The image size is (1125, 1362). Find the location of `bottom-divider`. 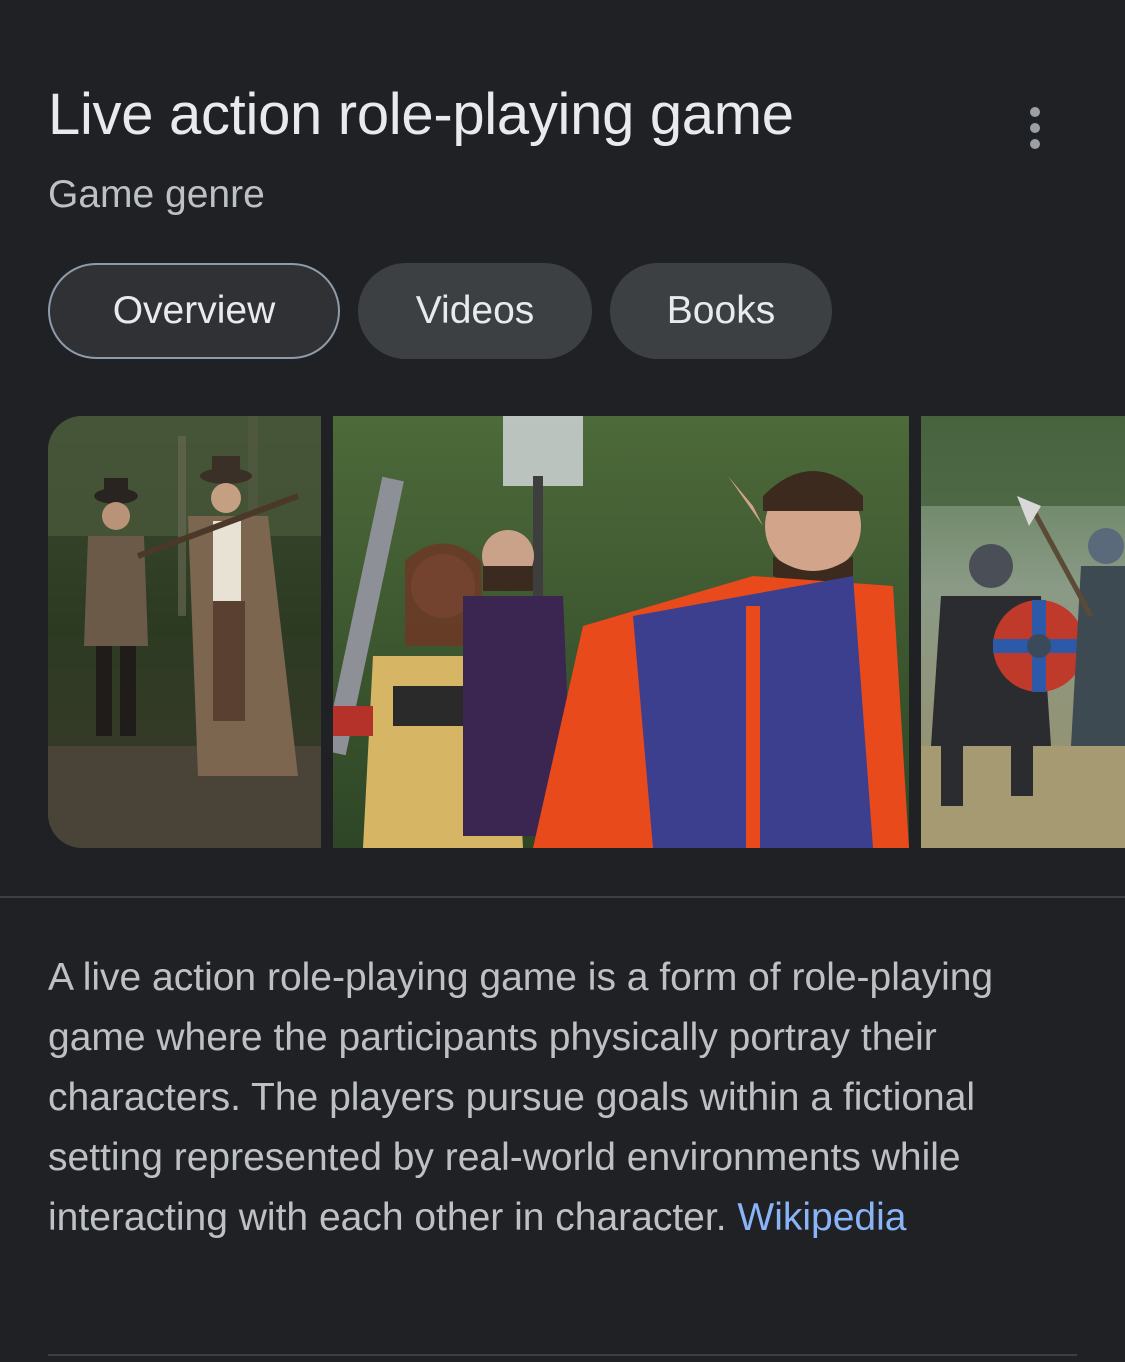

bottom-divider is located at coordinates (562, 1355).